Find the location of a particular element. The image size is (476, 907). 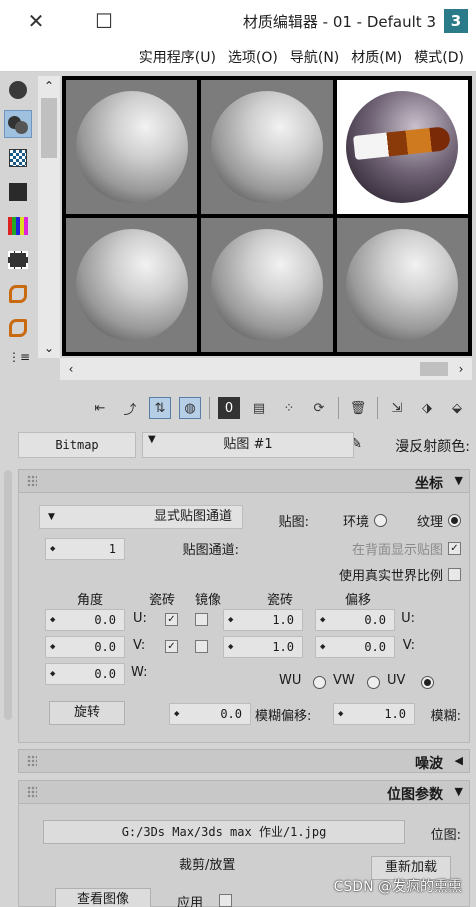

show-on-back-checkbox: ✓ is located at coordinates (454, 548).